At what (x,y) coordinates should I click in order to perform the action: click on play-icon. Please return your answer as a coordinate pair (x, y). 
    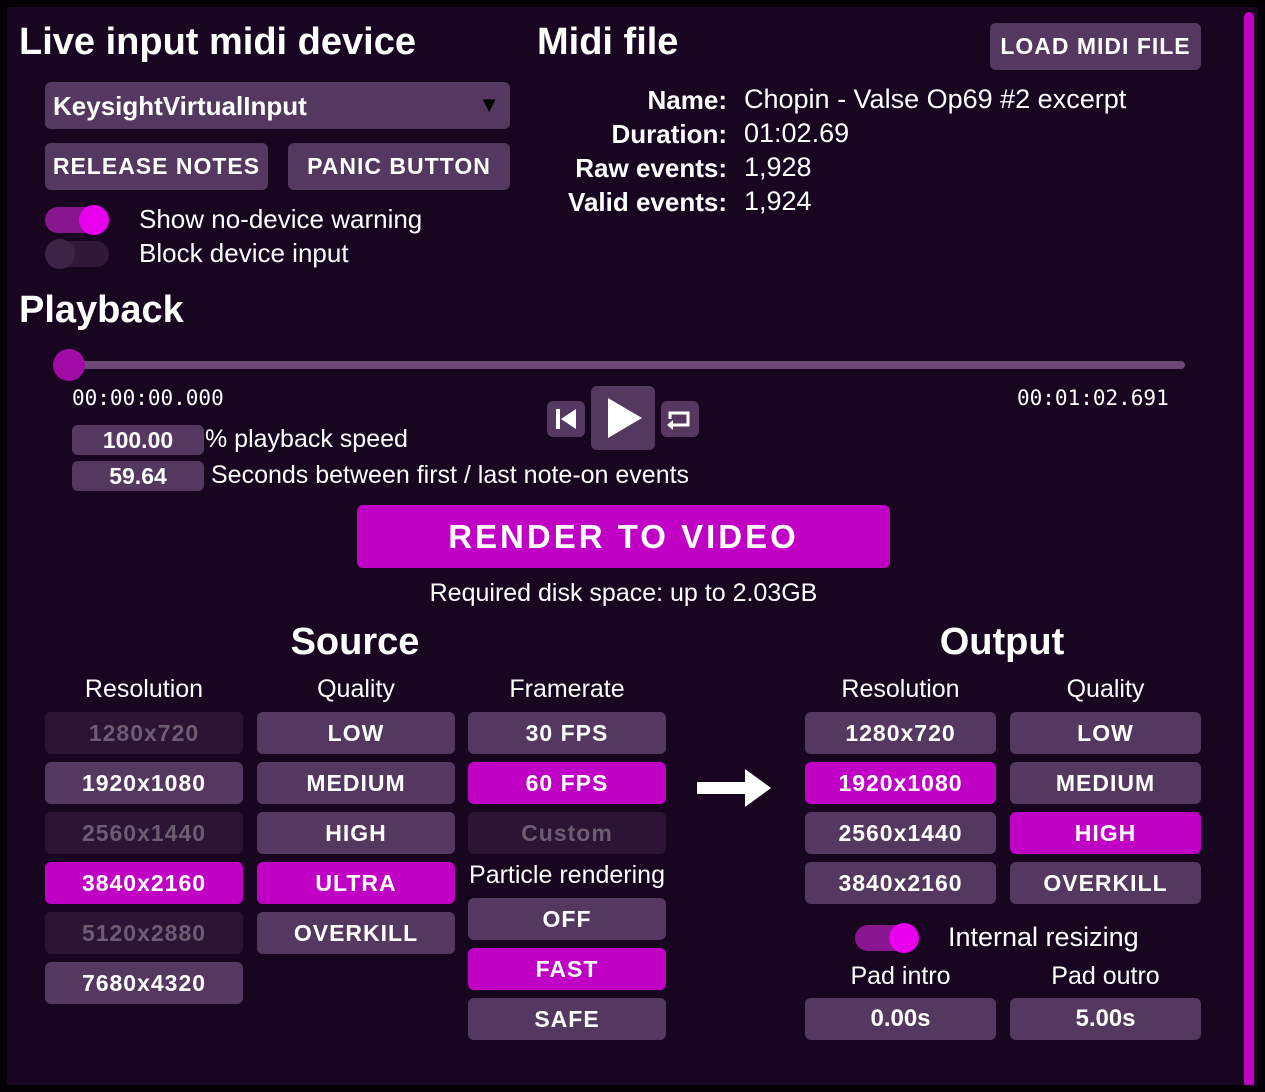
    Looking at the image, I should click on (625, 418).